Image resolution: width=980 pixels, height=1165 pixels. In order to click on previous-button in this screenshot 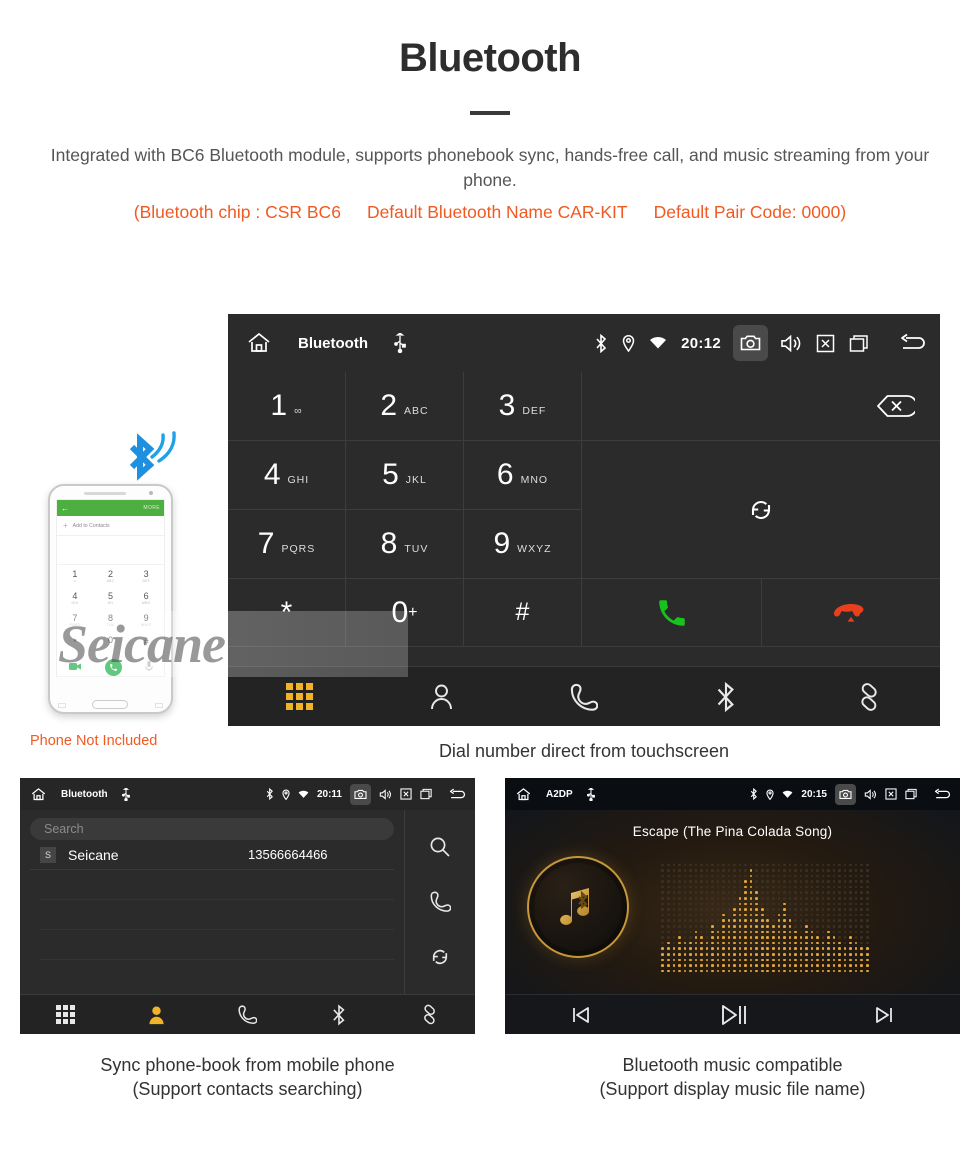, I will do `click(581, 1015)`.